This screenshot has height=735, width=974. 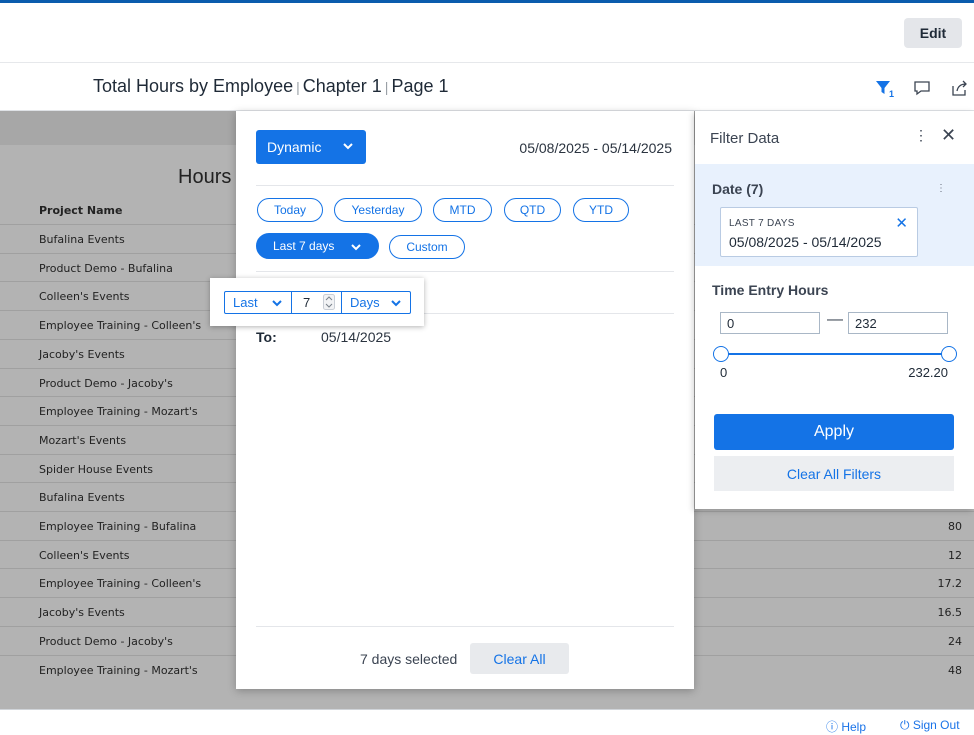 I want to click on project-name-cell: Spider House Events, so click(x=96, y=469).